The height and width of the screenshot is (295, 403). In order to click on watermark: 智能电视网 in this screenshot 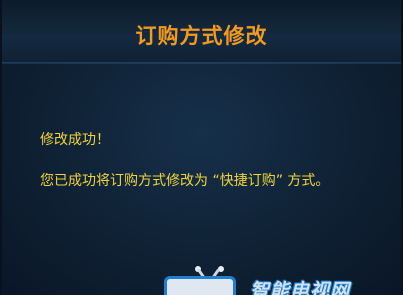, I will do `click(264, 280)`.